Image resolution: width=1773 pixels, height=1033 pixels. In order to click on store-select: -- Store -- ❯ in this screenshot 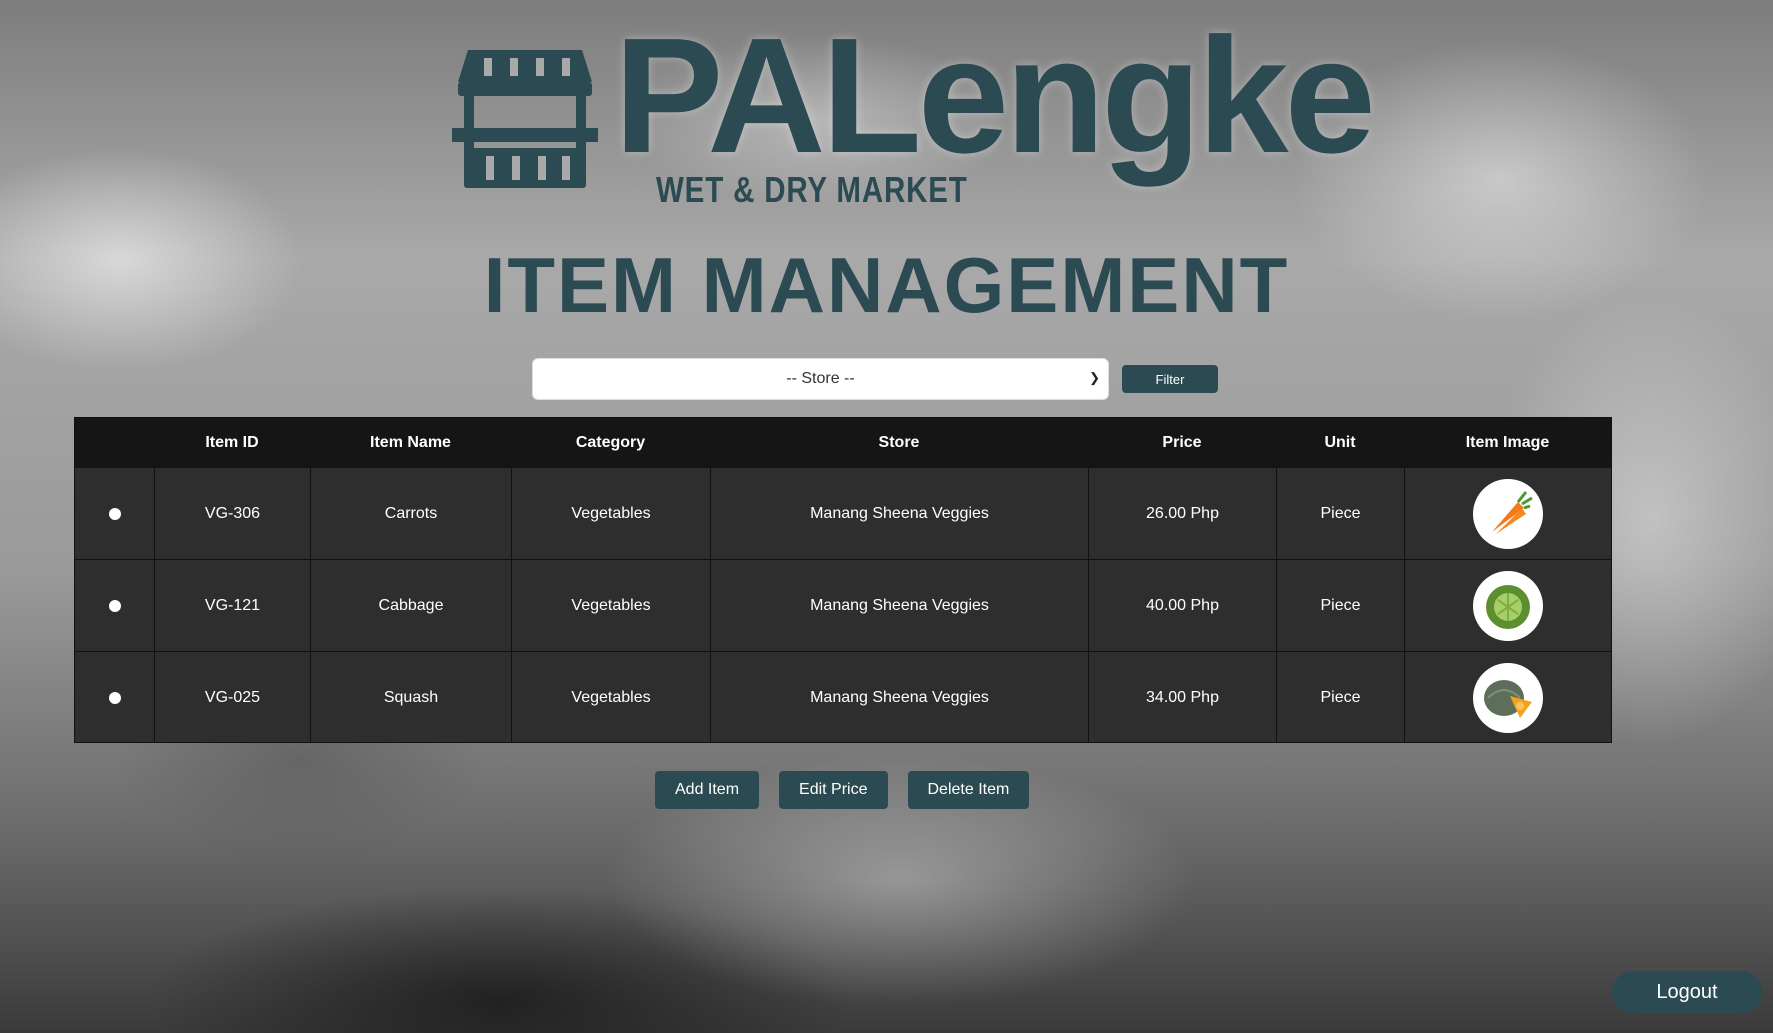, I will do `click(820, 379)`.